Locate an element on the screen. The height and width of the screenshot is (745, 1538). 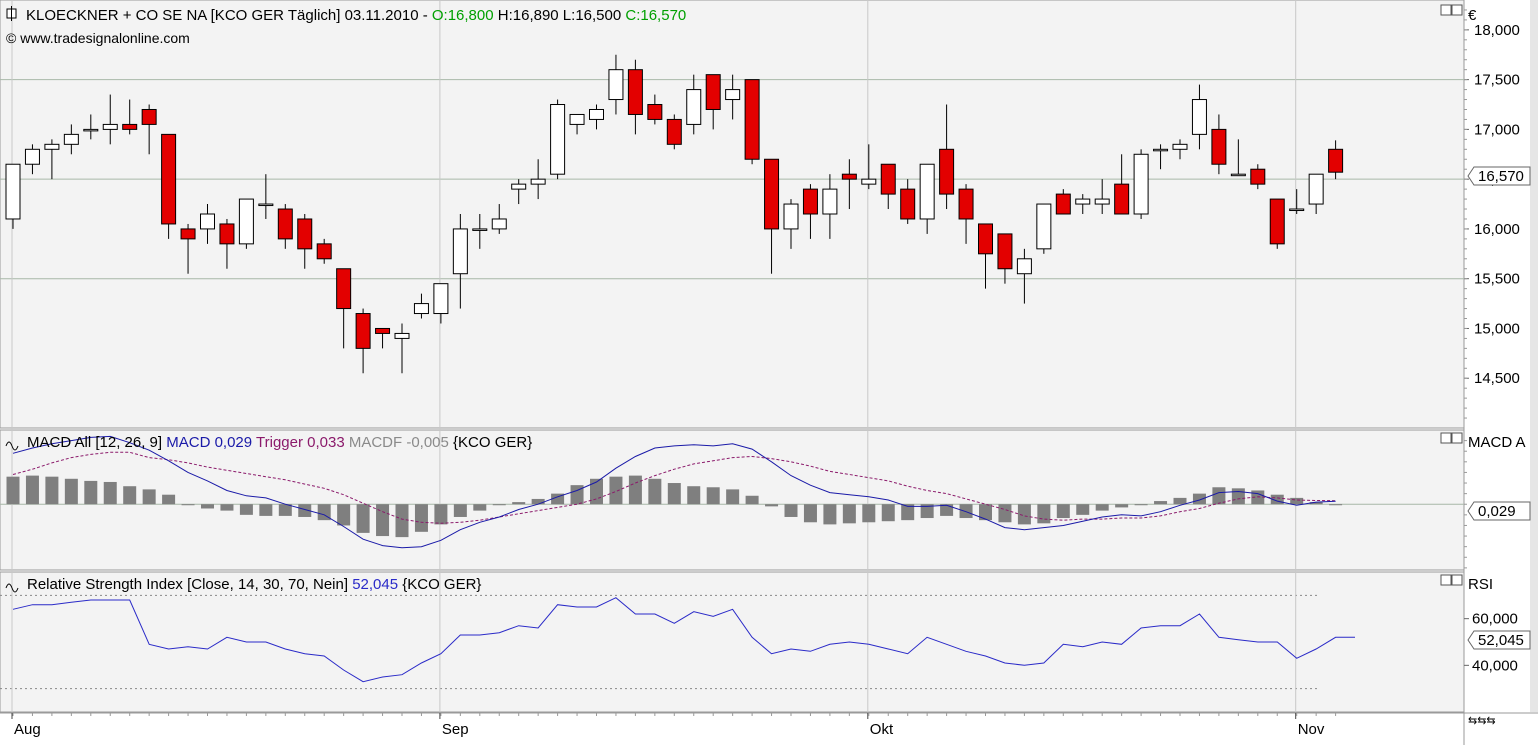
price-tick-label: 16,000 is located at coordinates (1497, 229).